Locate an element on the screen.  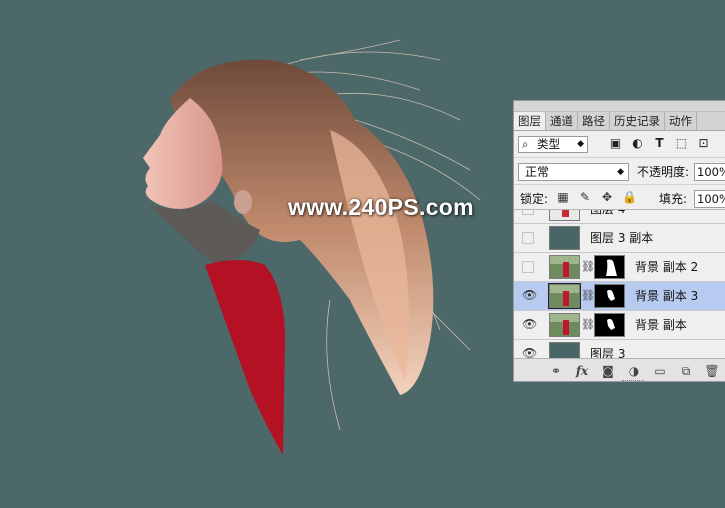
layer-filter-select: ⌕ 类型 ◆ is located at coordinates (553, 144).